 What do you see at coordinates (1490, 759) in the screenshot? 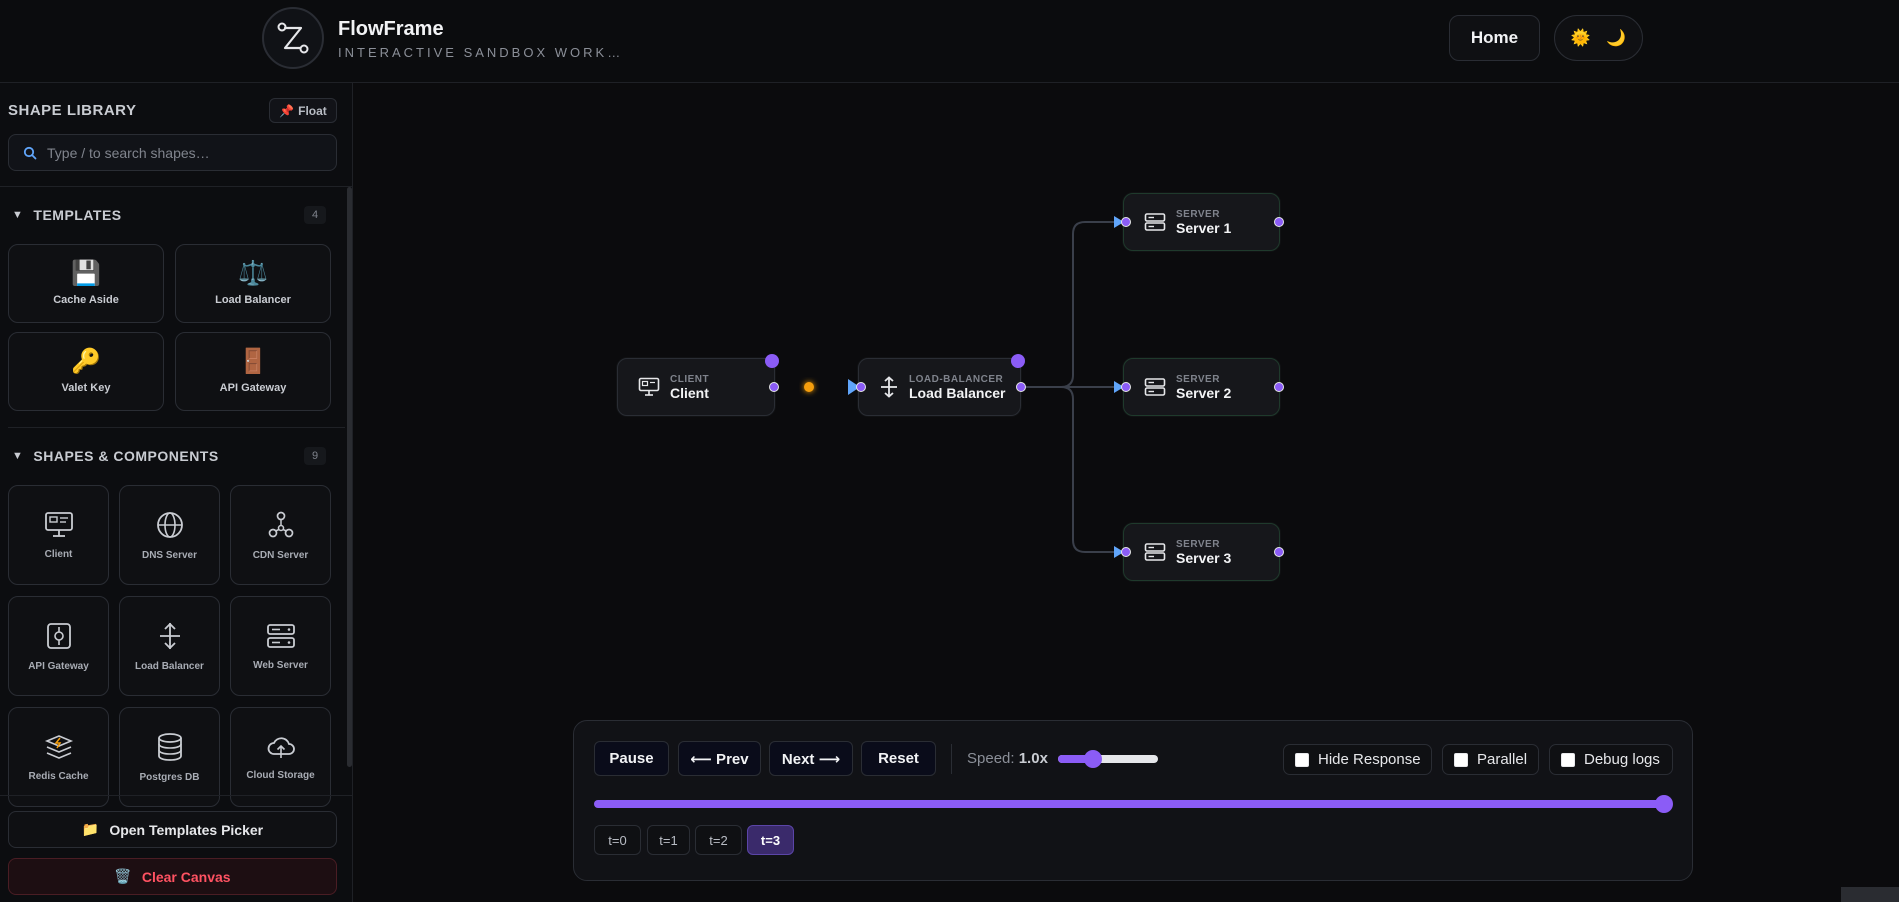
I see `parallel-toggle: Parallel` at bounding box center [1490, 759].